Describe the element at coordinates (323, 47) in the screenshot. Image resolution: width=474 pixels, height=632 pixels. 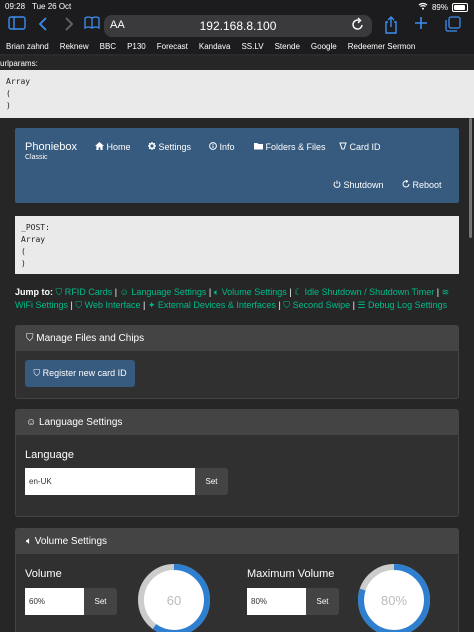
I see `bookmark-item: Google` at that location.